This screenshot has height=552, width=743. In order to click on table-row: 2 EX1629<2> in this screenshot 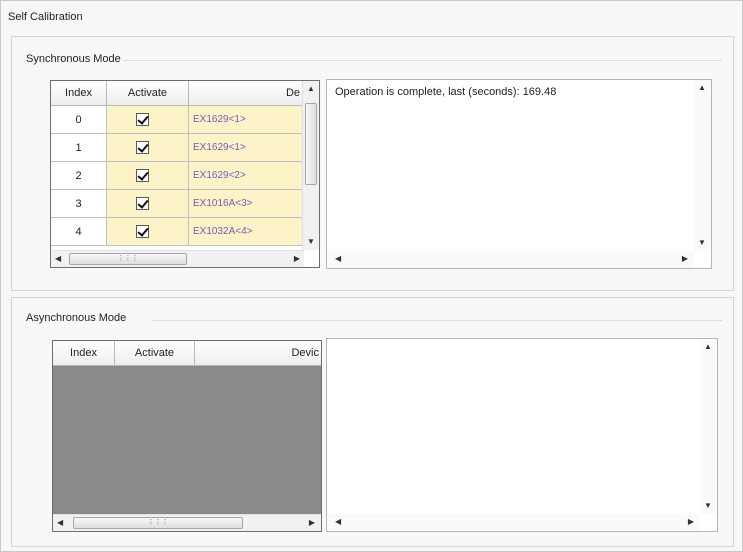, I will do `click(185, 176)`.